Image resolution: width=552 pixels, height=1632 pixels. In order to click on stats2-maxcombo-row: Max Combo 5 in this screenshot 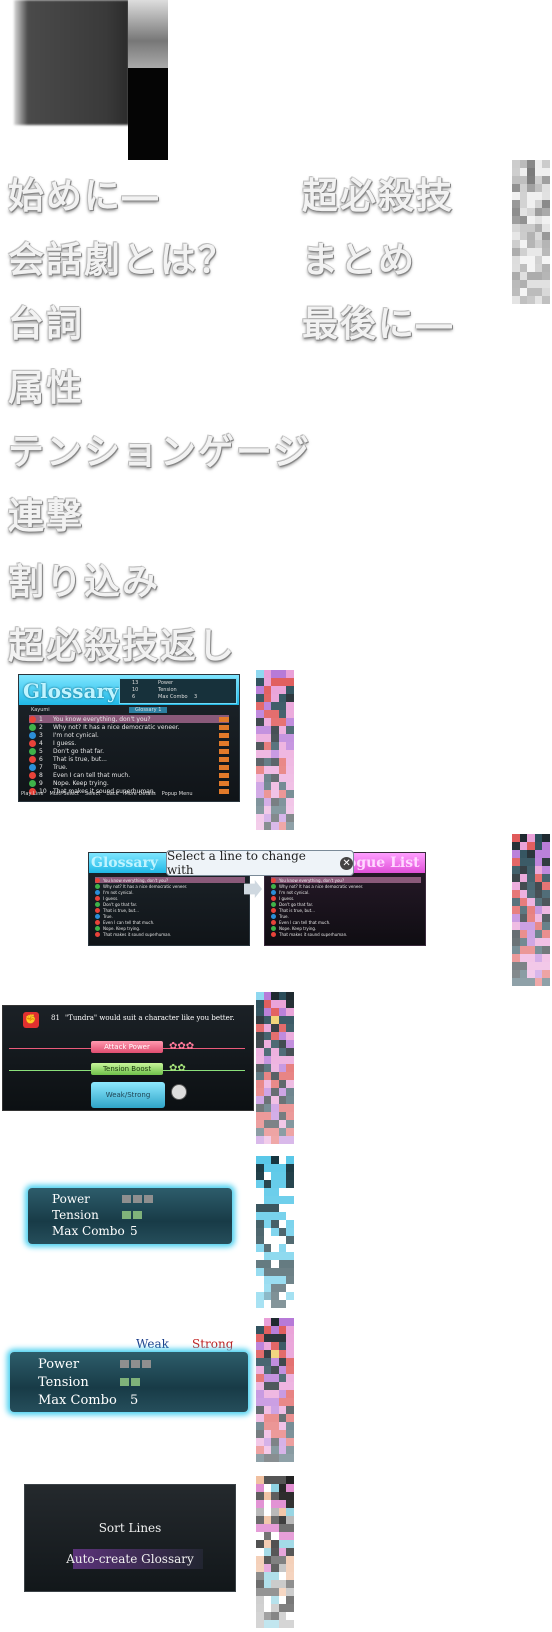, I will do `click(88, 1400)`.